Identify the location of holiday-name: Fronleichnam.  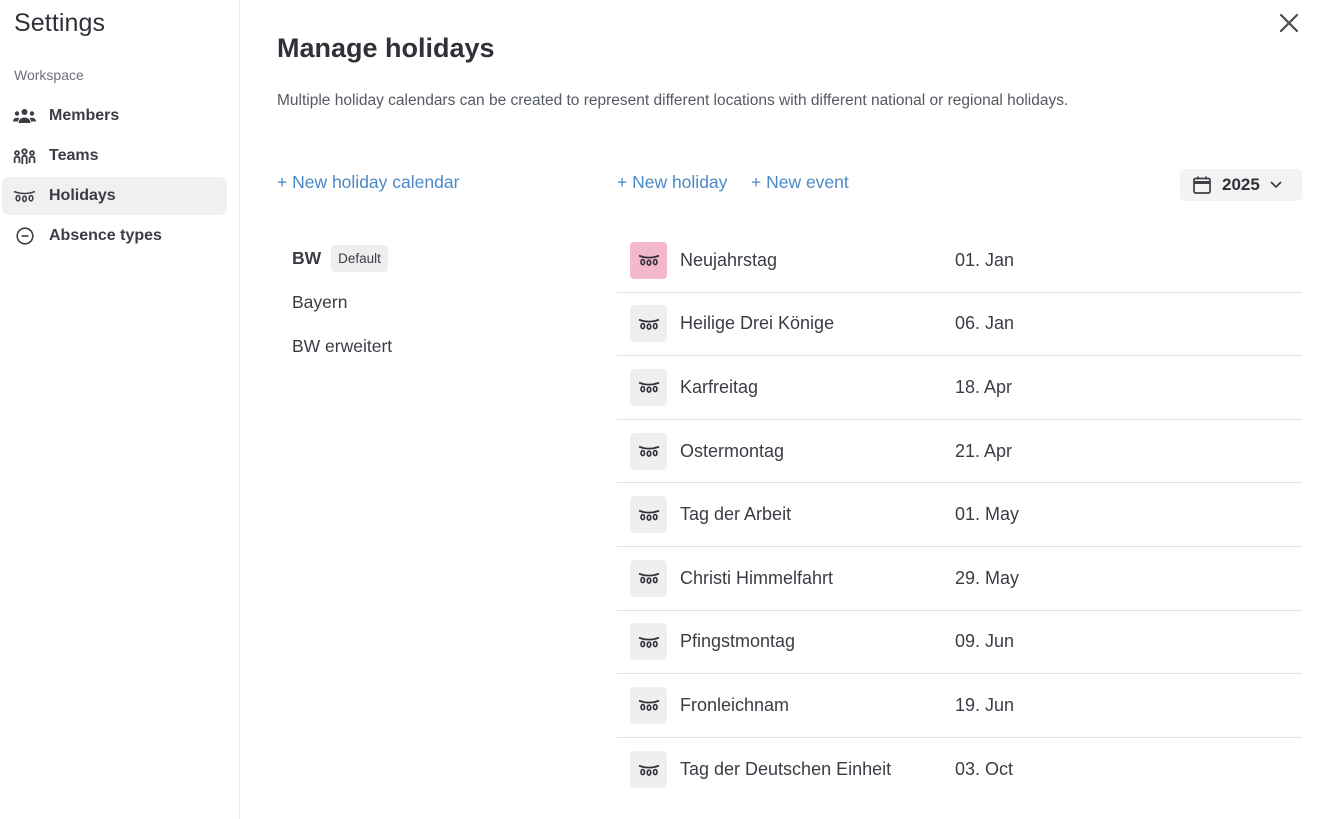
(735, 704).